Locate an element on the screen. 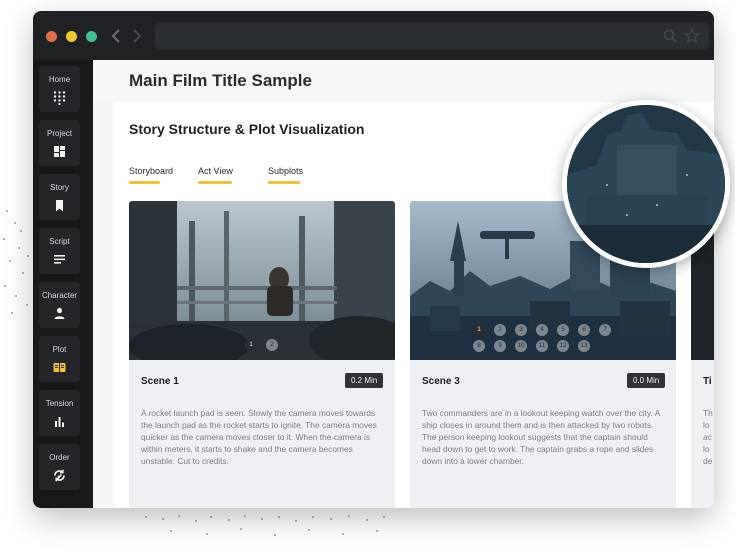 The image size is (735, 550). sidebar-item-label: Project is located at coordinates (59, 133).